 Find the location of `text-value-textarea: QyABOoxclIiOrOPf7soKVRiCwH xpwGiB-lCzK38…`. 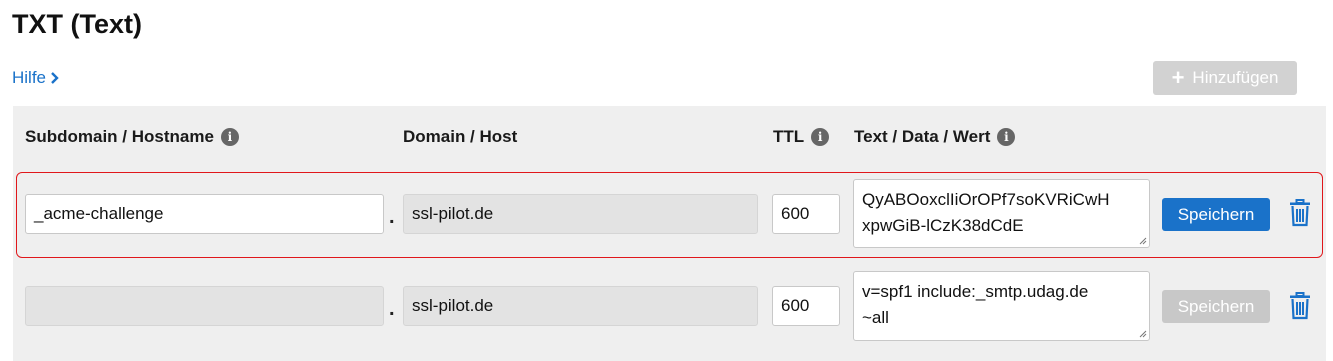

text-value-textarea: QyABOoxclIiOrOPf7soKVRiCwH xpwGiB-lCzK38… is located at coordinates (1001, 213).